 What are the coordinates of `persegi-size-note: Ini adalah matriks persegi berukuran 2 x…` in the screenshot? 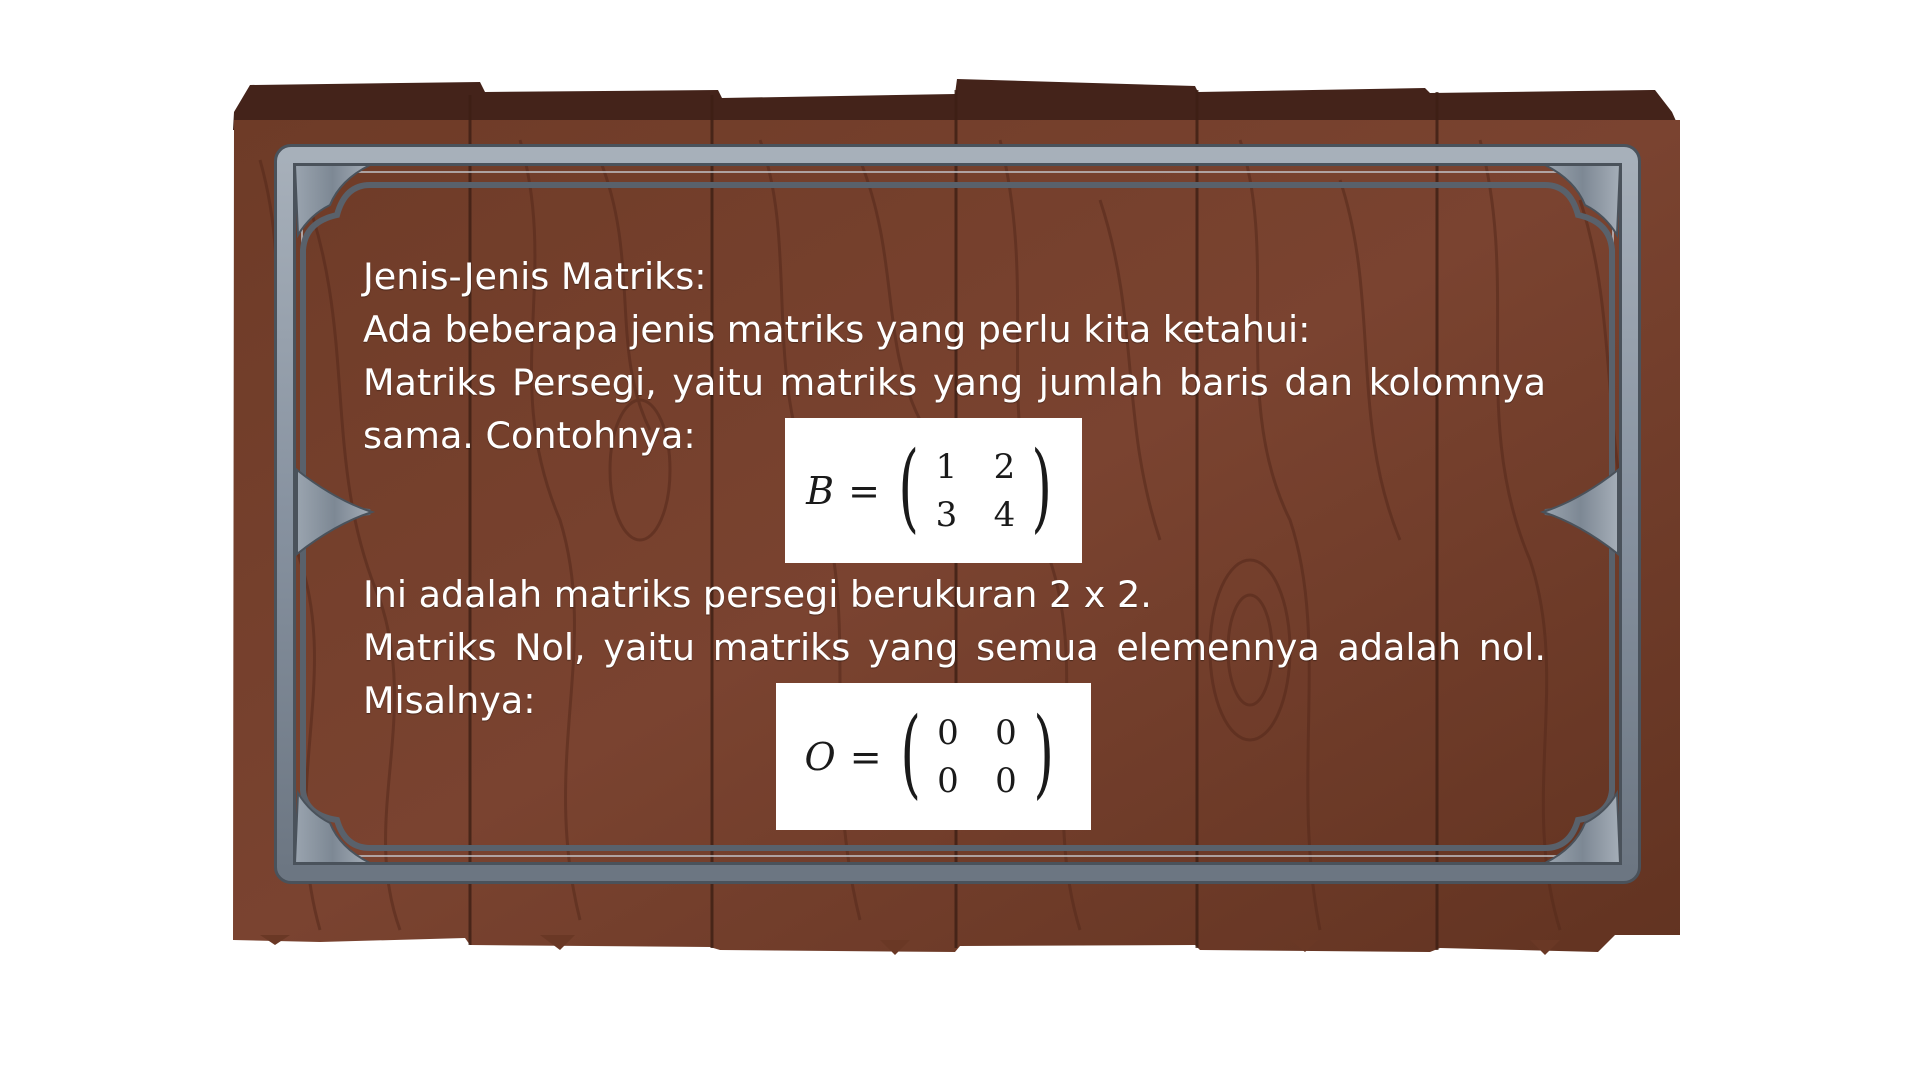 It's located at (757, 594).